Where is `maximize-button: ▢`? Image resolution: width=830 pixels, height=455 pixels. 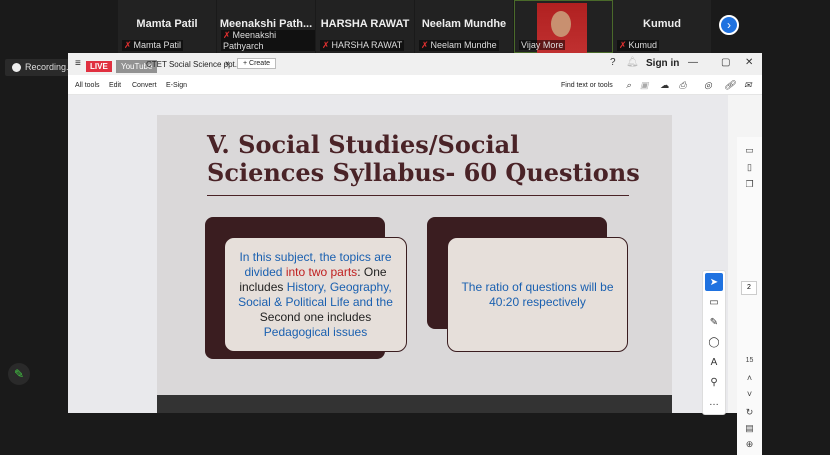 maximize-button: ▢ is located at coordinates (725, 62).